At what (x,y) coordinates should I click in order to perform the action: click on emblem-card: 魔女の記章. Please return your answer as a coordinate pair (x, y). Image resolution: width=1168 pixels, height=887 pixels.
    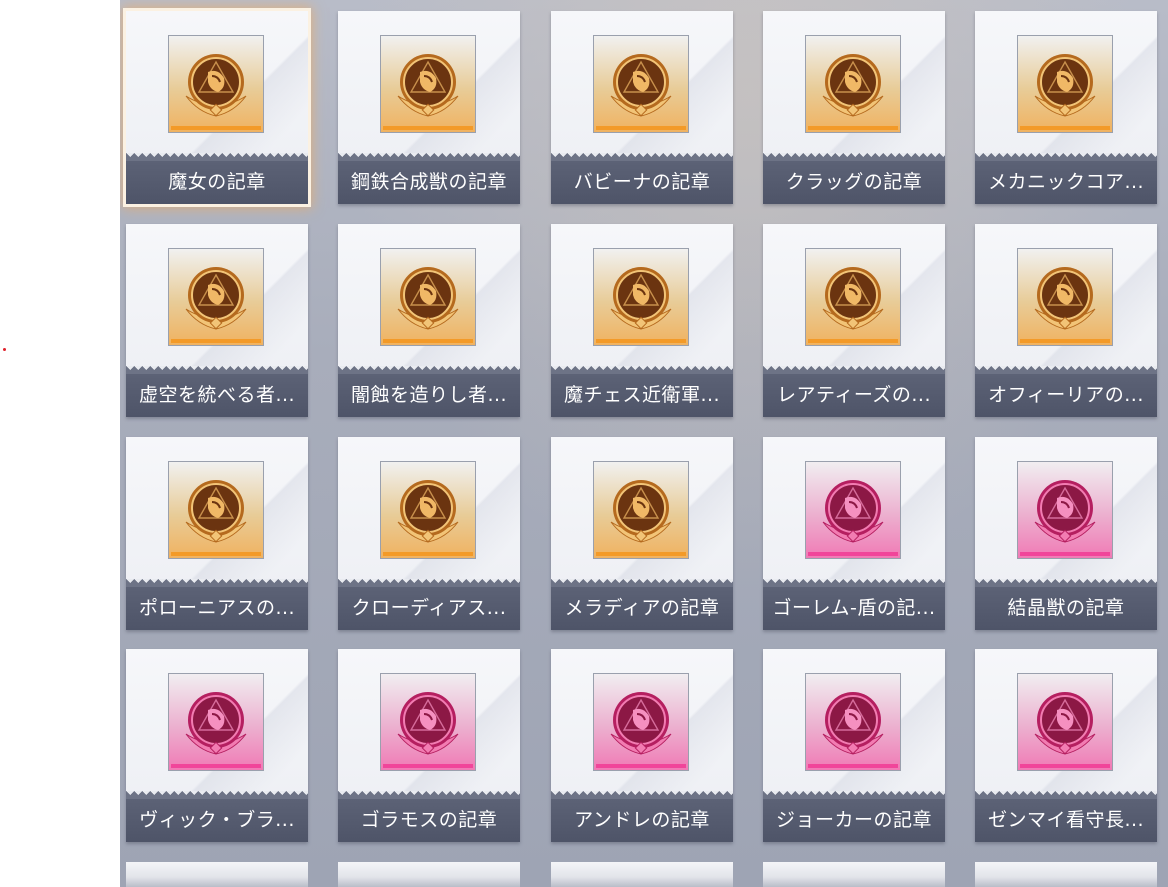
    Looking at the image, I should click on (217, 107).